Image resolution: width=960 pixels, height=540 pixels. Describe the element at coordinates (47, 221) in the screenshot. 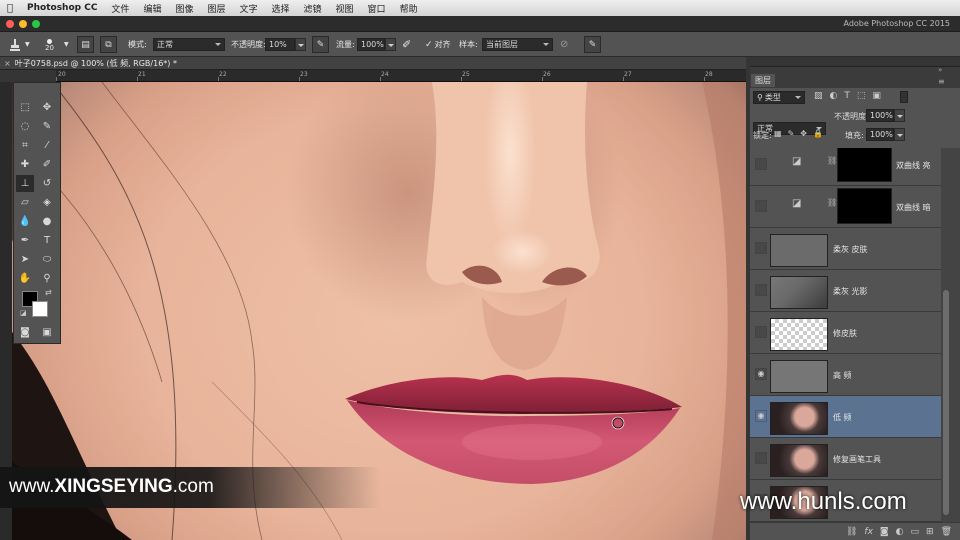

I see `dodge-tool-icon: ●` at that location.